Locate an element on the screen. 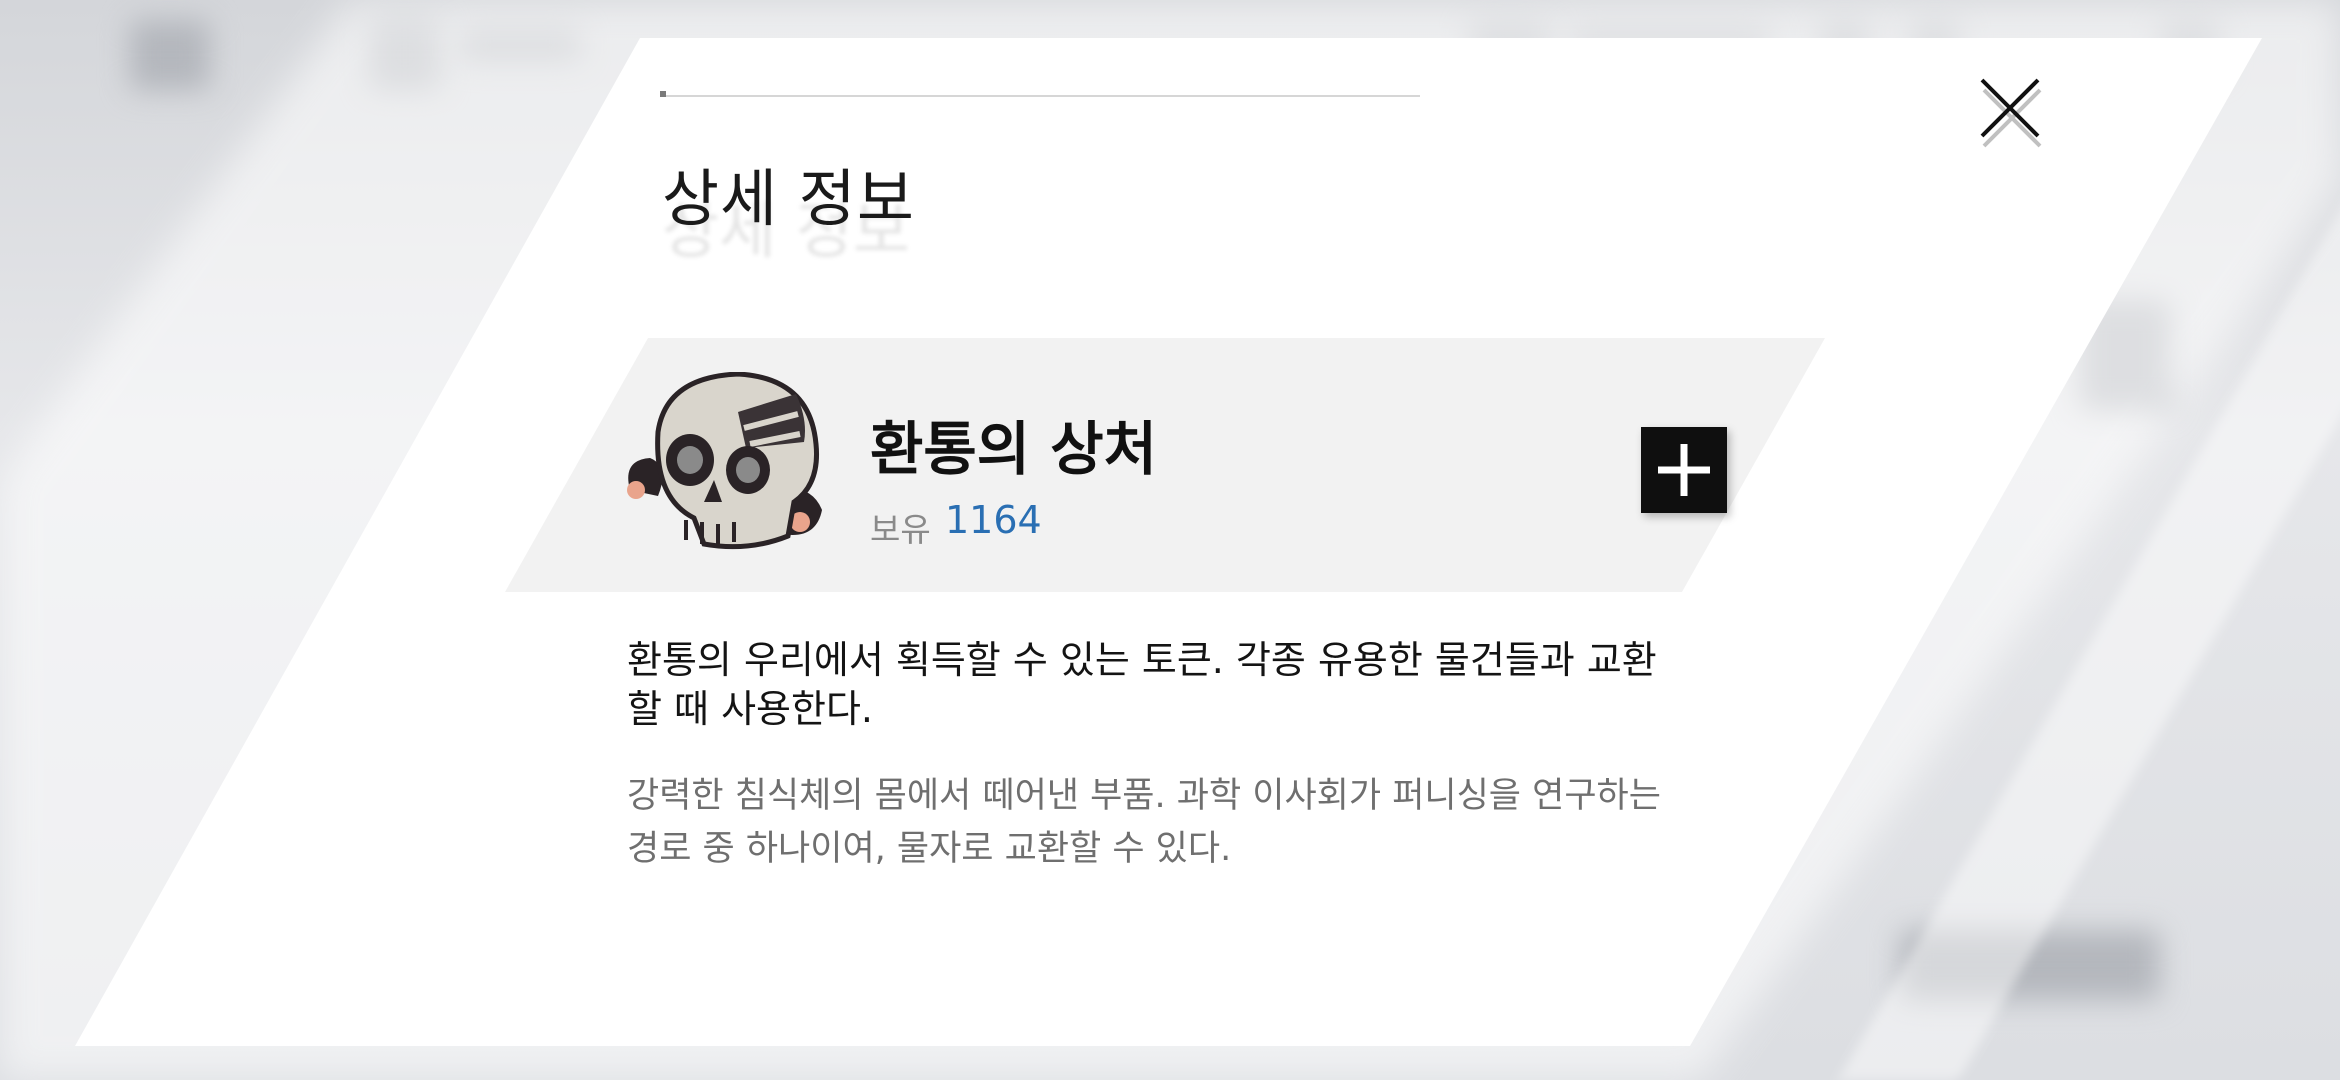 The image size is (2340, 1080). close-button is located at coordinates (2012, 110).